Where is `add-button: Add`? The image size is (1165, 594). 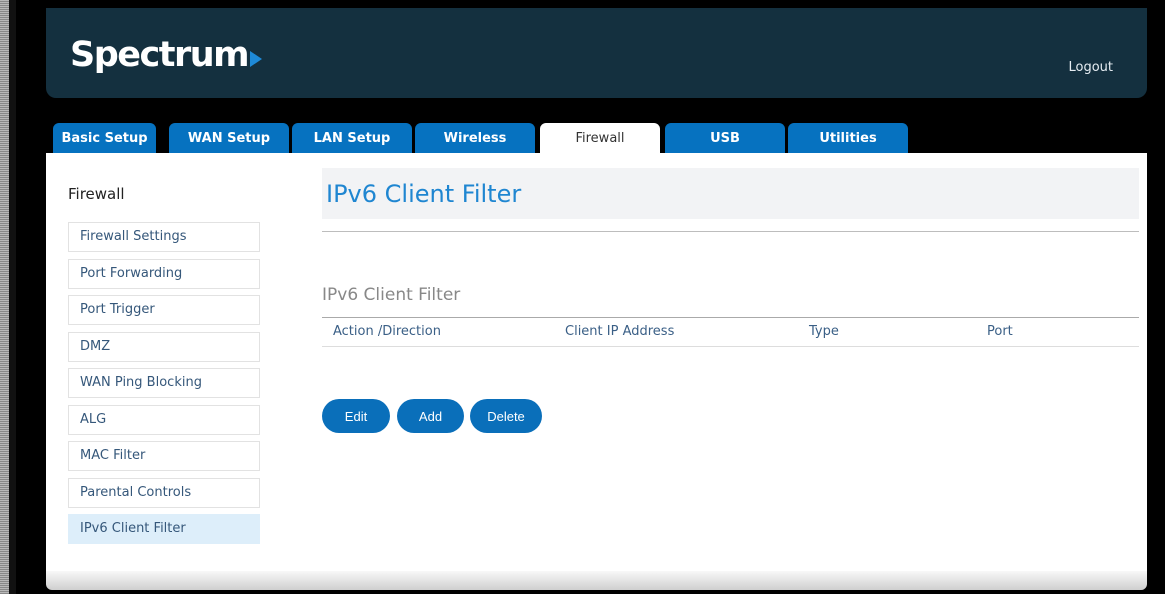 add-button: Add is located at coordinates (430, 416).